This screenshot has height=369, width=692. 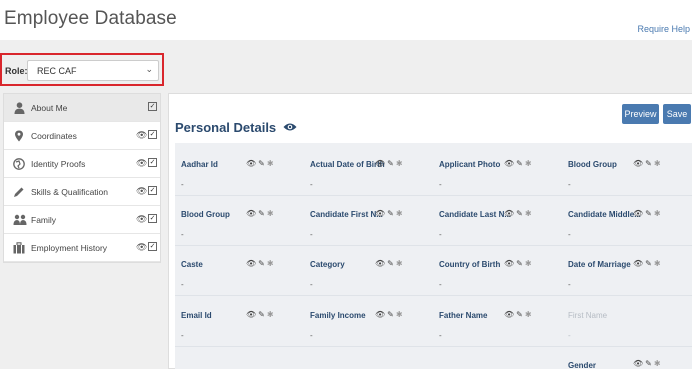 I want to click on sidebar-item-skills-qualification: Skills & Qualification 👁 ✓, so click(x=82, y=192).